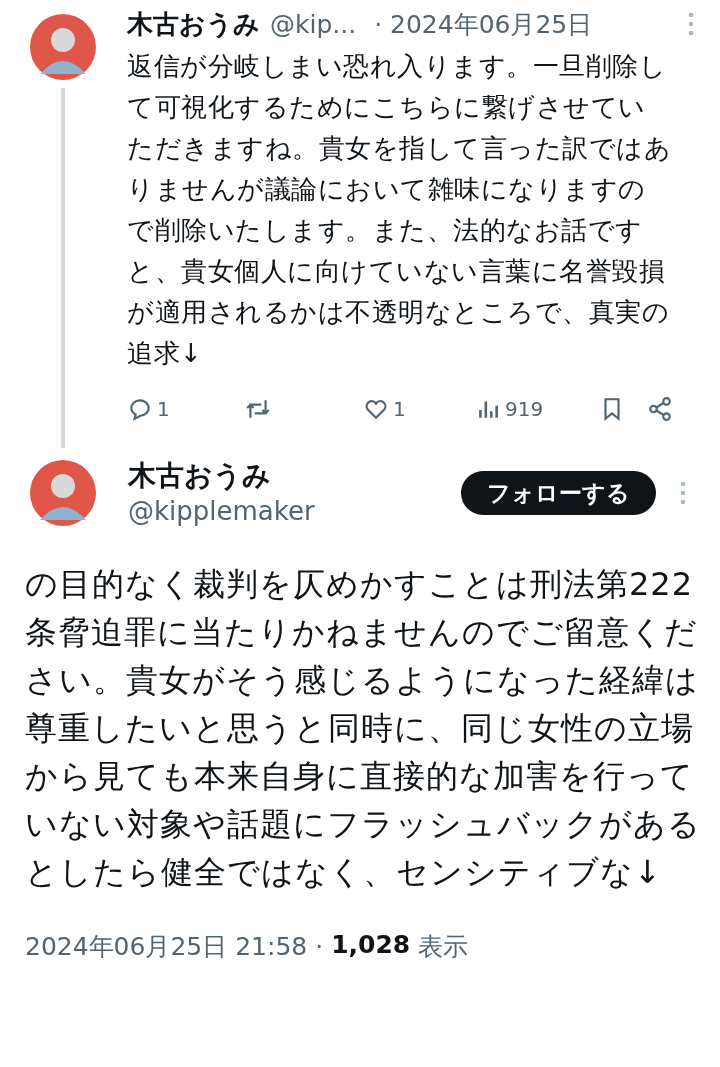 The width and height of the screenshot is (720, 1067). What do you see at coordinates (443, 947) in the screenshot?
I see `views-label: 表示` at bounding box center [443, 947].